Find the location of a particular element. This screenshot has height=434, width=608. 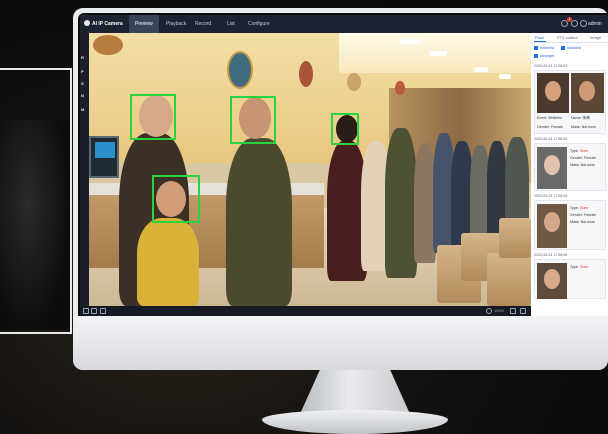

tab-list: List is located at coordinates (231, 24).